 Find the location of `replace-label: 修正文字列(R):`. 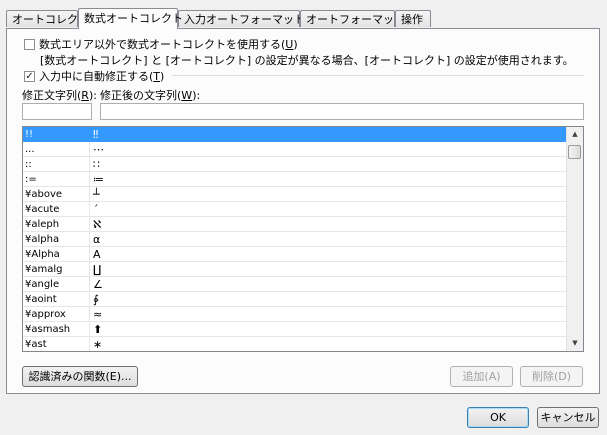

replace-label: 修正文字列(R): is located at coordinates (59, 95).